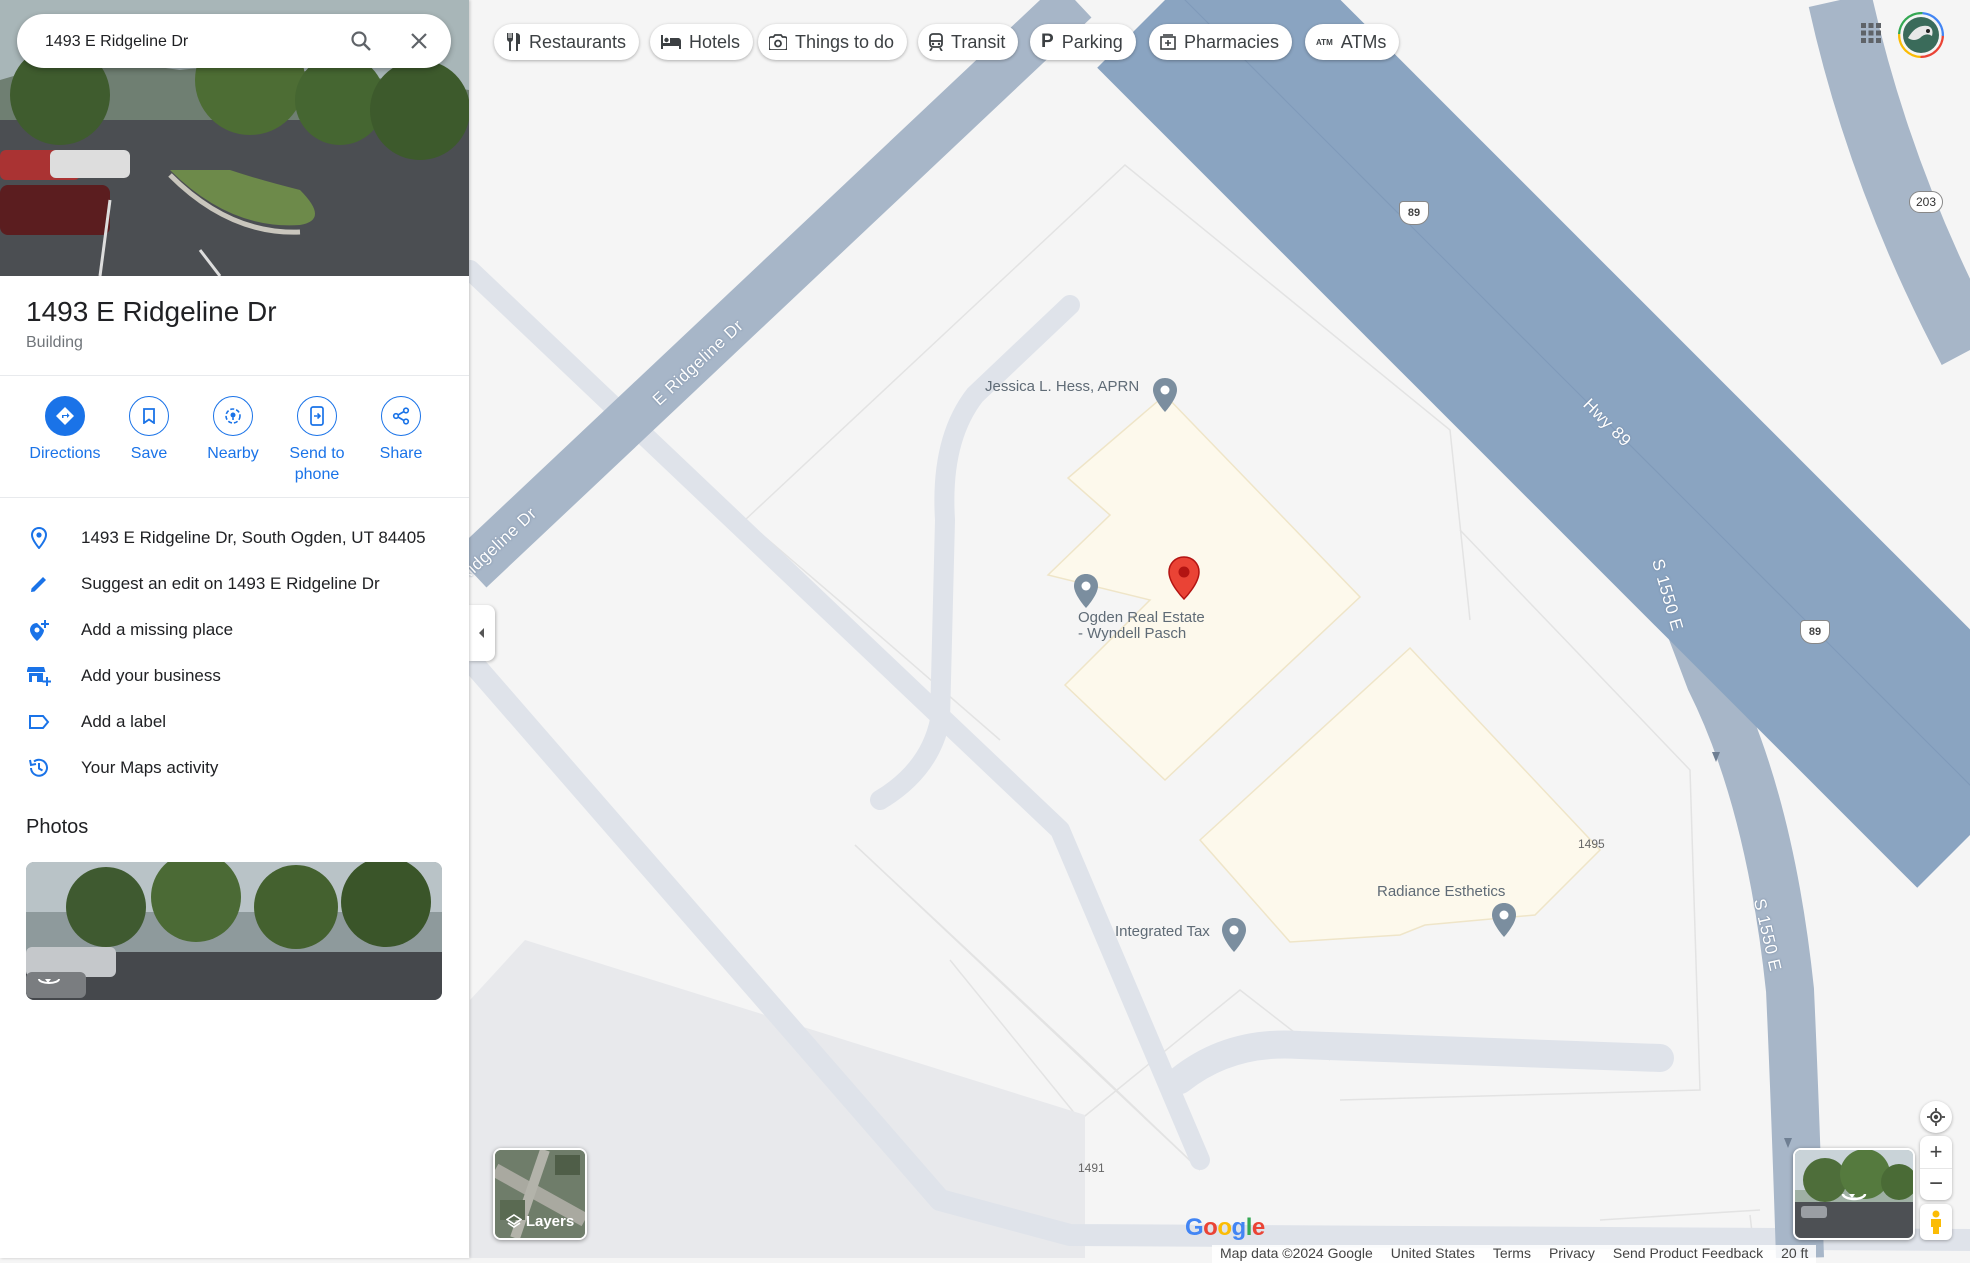  I want to click on search-input, so click(195, 42).